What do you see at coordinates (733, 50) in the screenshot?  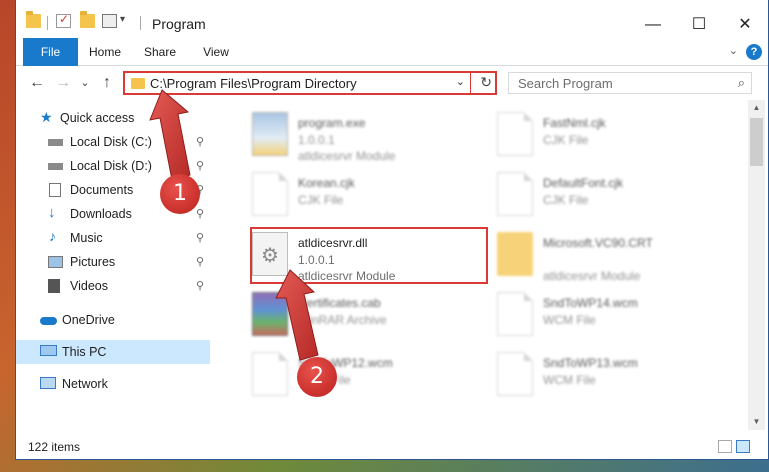 I see `expand-ribbon-icon: ⌄` at bounding box center [733, 50].